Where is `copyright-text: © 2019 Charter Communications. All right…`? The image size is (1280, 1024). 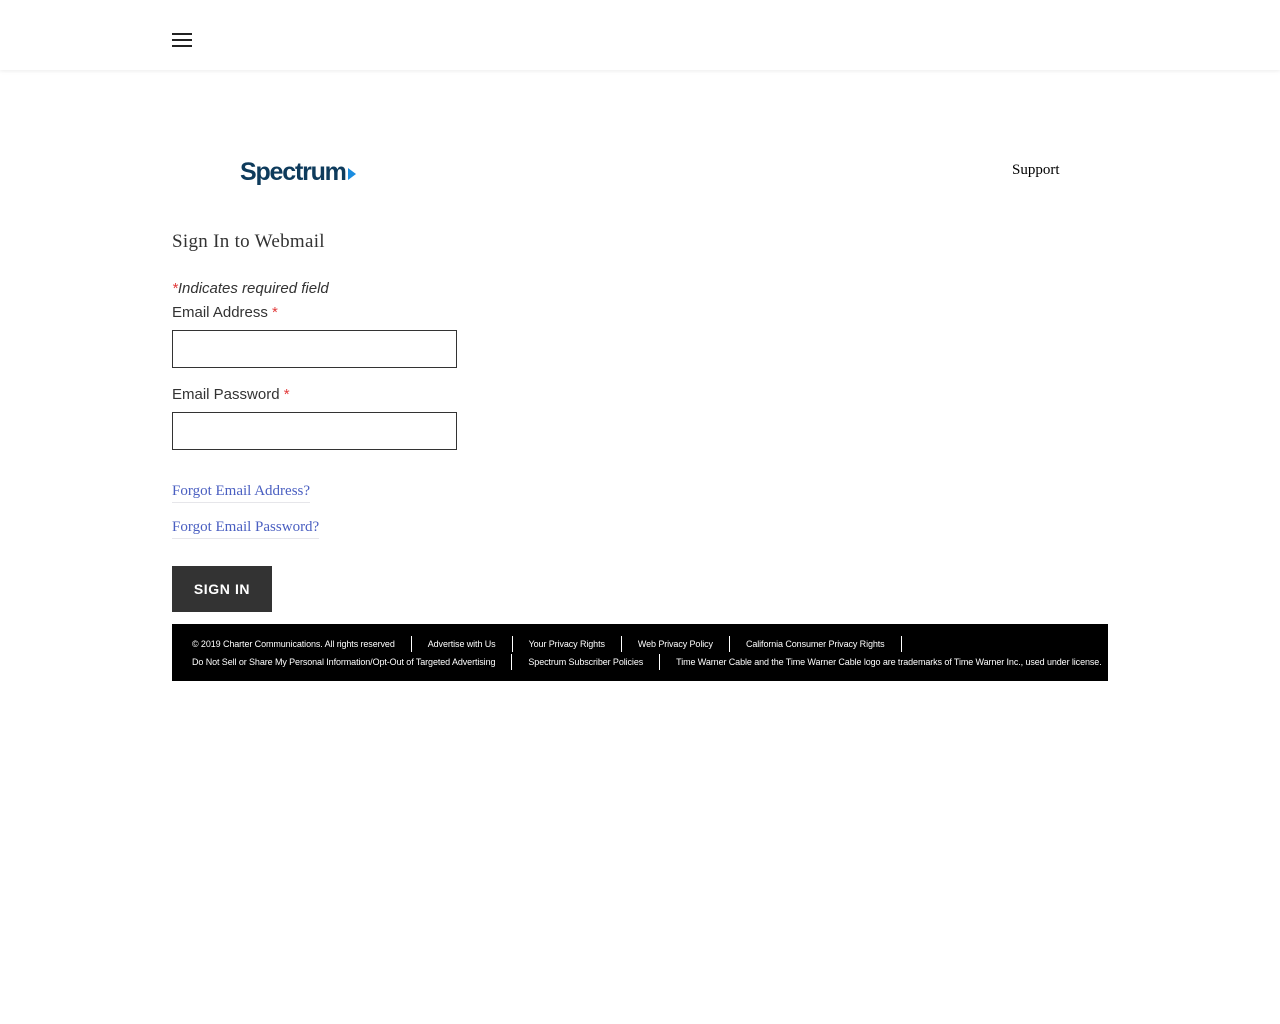
copyright-text: © 2019 Charter Communications. All right… is located at coordinates (293, 644).